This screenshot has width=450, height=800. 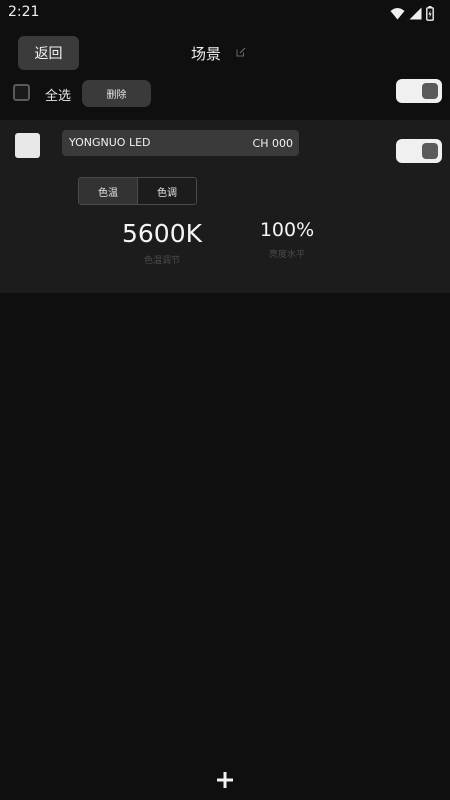 What do you see at coordinates (48, 53) in the screenshot?
I see `back-button: 返回` at bounding box center [48, 53].